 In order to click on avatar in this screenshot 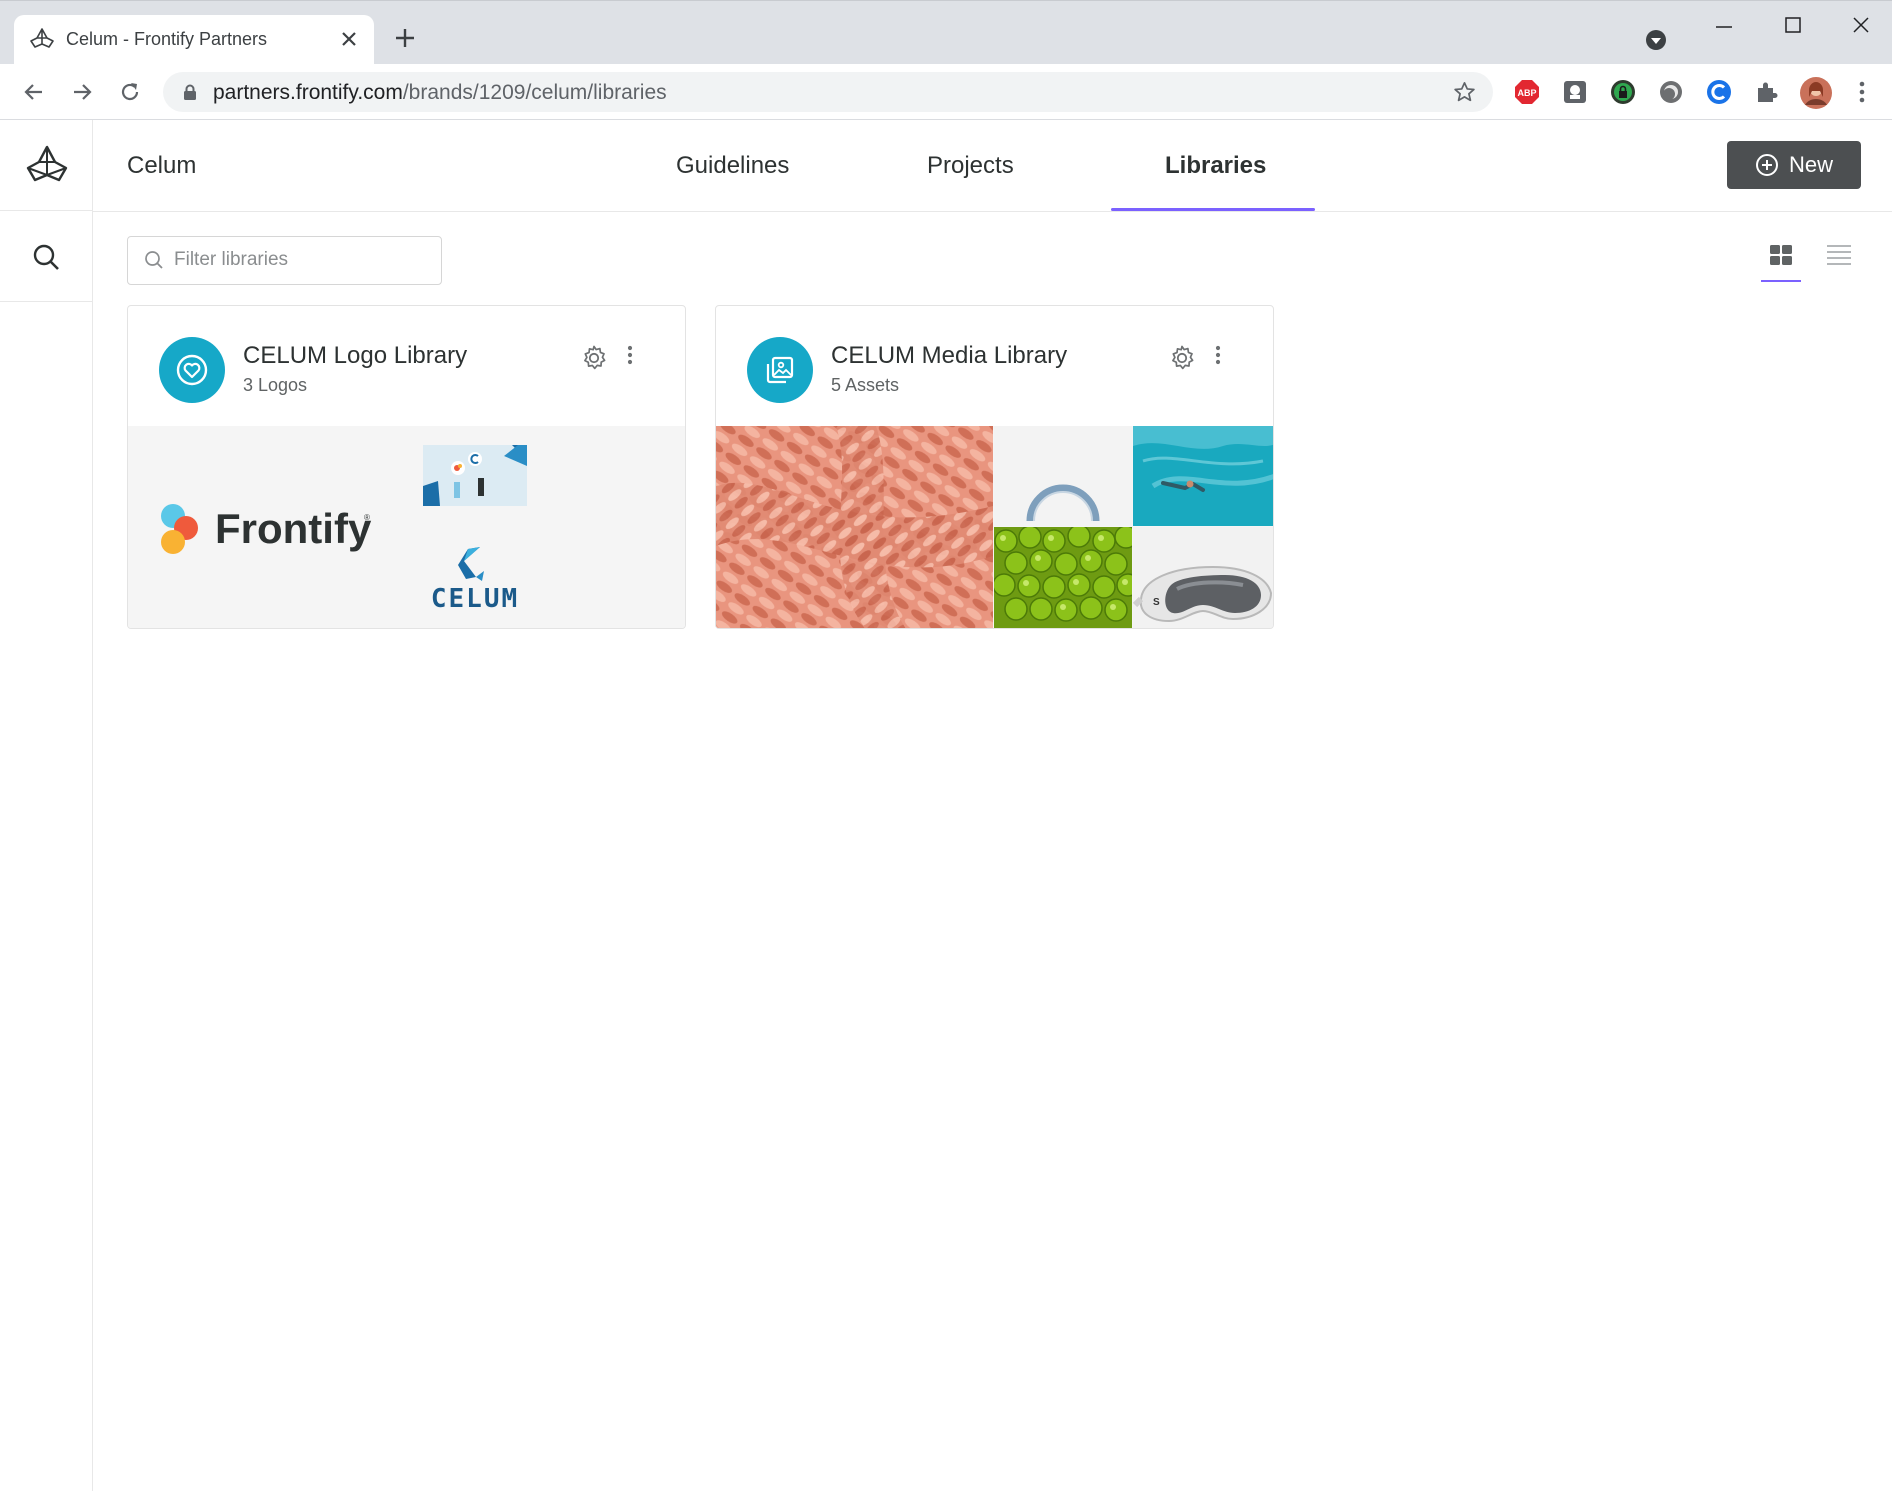, I will do `click(1816, 93)`.